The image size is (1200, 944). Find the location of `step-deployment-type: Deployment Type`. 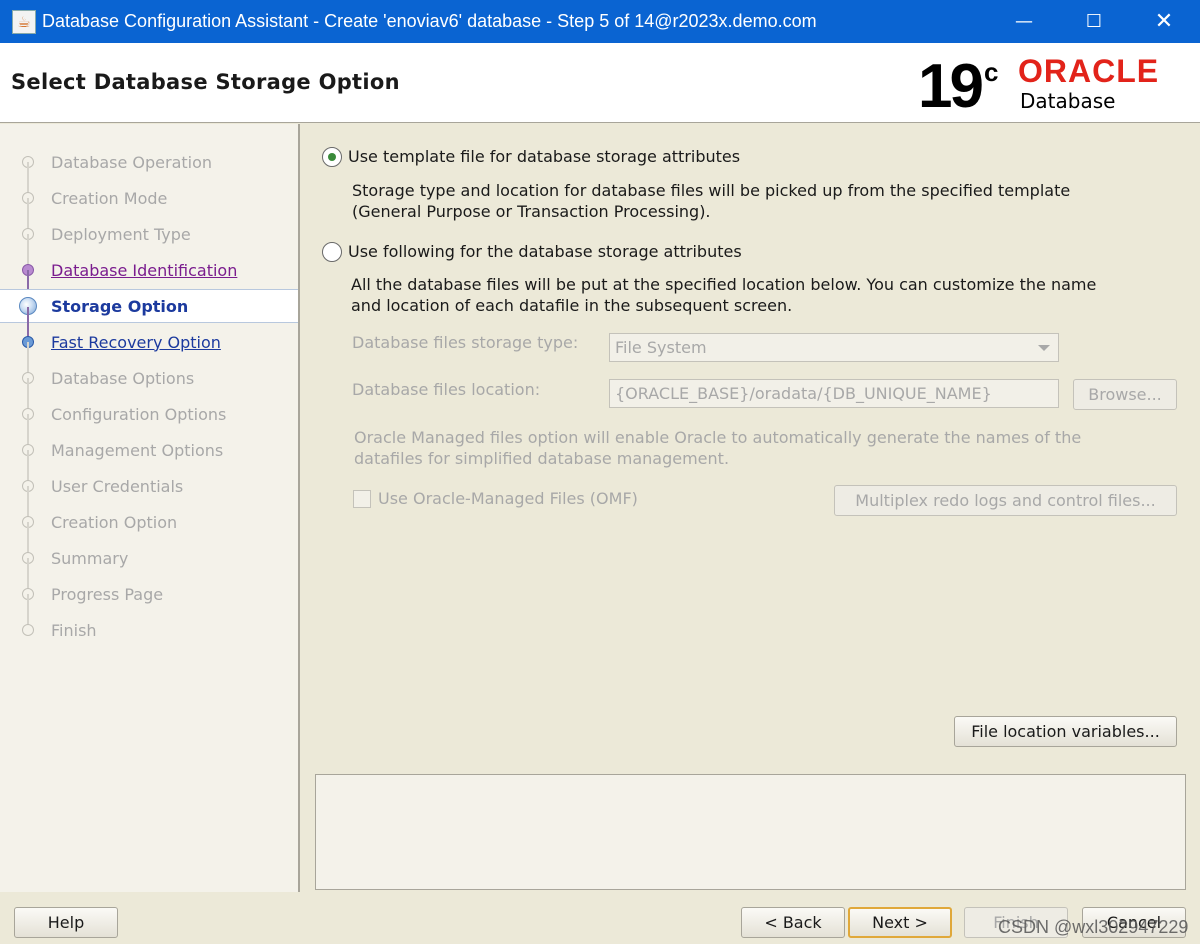

step-deployment-type: Deployment Type is located at coordinates (149, 243).